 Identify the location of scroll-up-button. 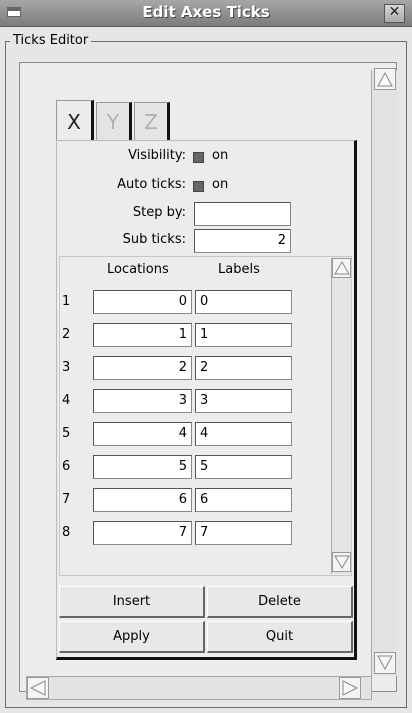
(385, 79).